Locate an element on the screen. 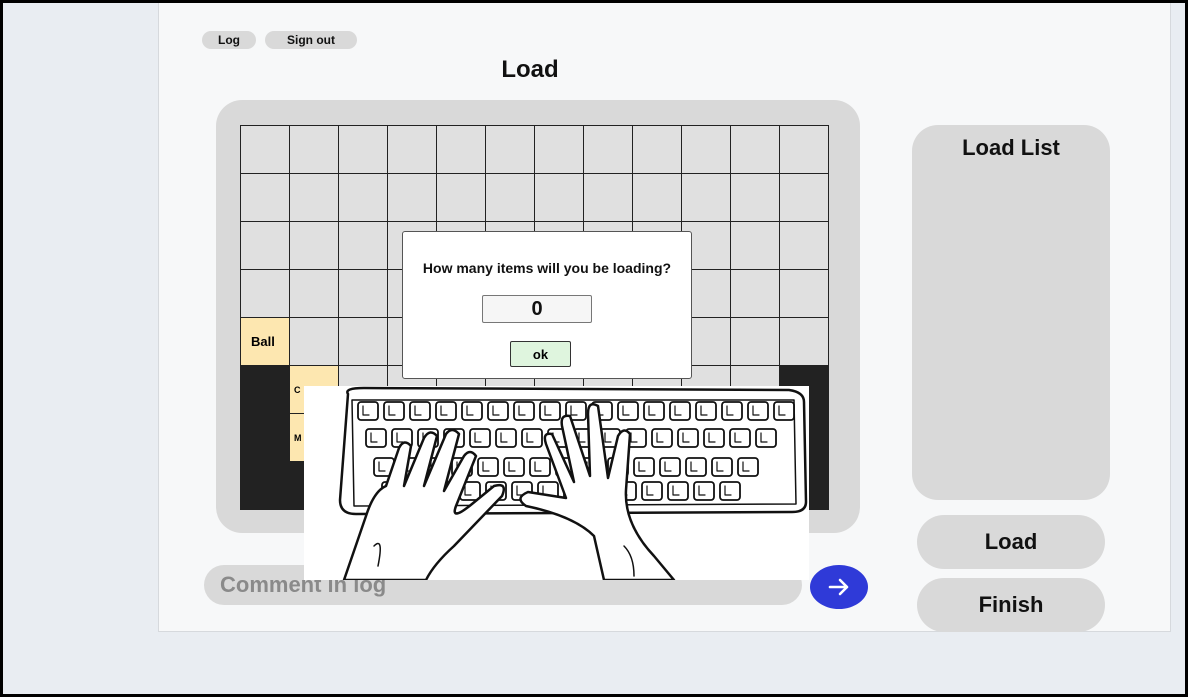 This screenshot has height=697, width=1188. load-list-panel: Load List is located at coordinates (1011, 312).